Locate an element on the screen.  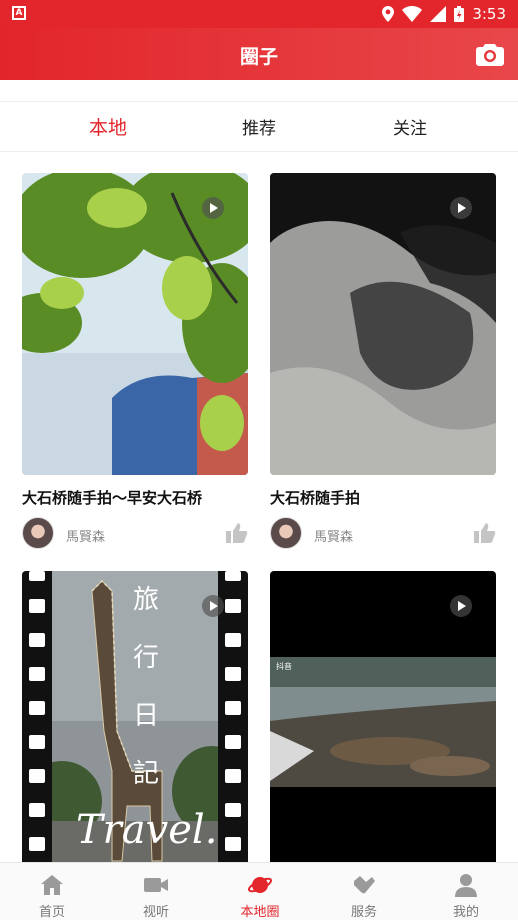
nav-label: 本地圈 is located at coordinates (260, 912).